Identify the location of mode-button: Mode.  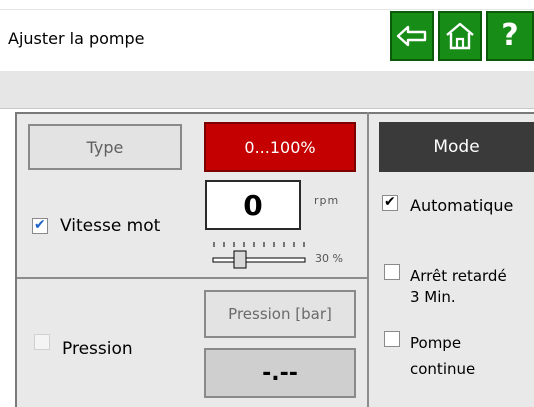
(456, 147).